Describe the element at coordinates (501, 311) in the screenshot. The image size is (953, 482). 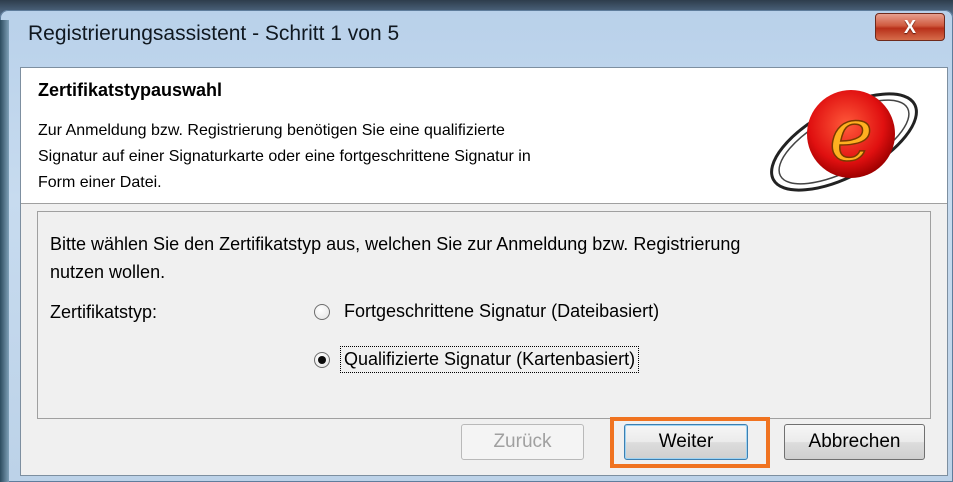
I see `radio-label-advanced: Fortgeschrittene Signatur (Dateibasiert)` at that location.